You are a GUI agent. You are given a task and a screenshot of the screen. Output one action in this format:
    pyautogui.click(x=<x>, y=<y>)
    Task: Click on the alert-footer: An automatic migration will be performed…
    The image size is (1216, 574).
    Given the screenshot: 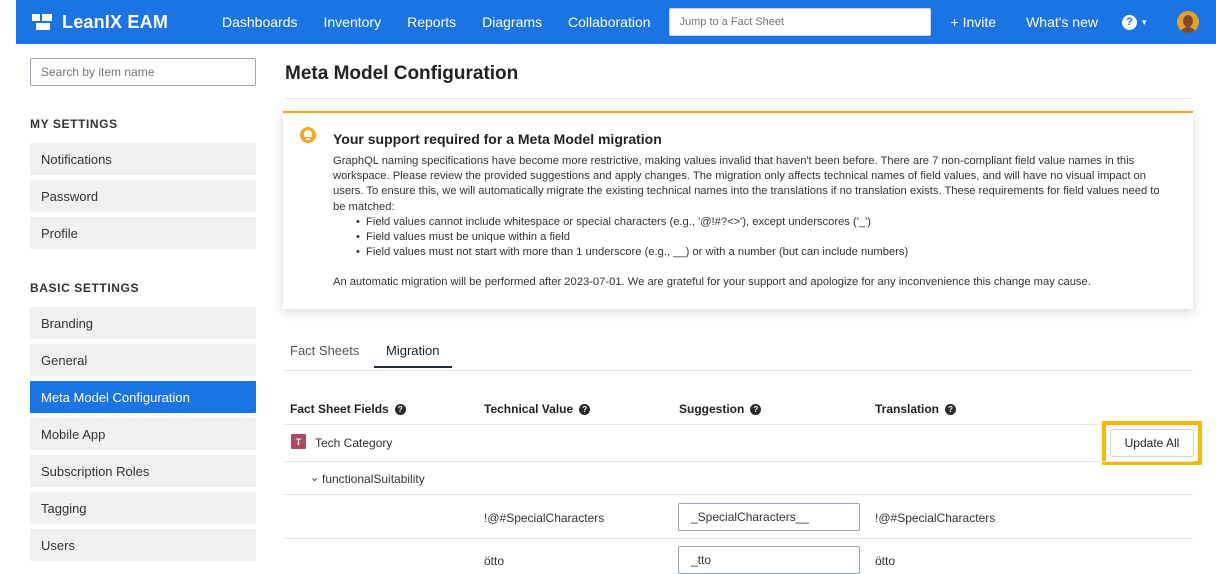 What is the action you would take?
    pyautogui.click(x=712, y=282)
    